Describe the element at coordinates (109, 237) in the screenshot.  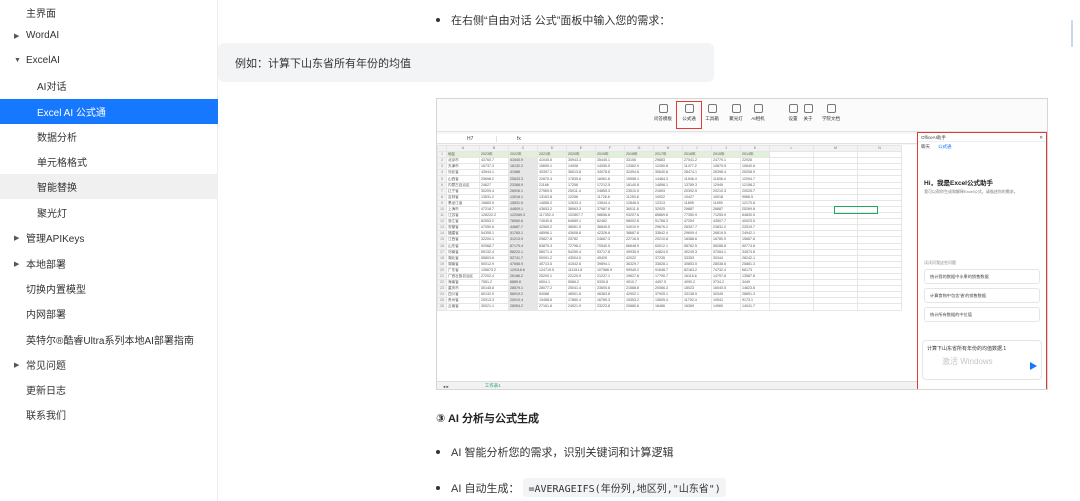
I see `sidebar-item: ▶ 管理APIKeys` at that location.